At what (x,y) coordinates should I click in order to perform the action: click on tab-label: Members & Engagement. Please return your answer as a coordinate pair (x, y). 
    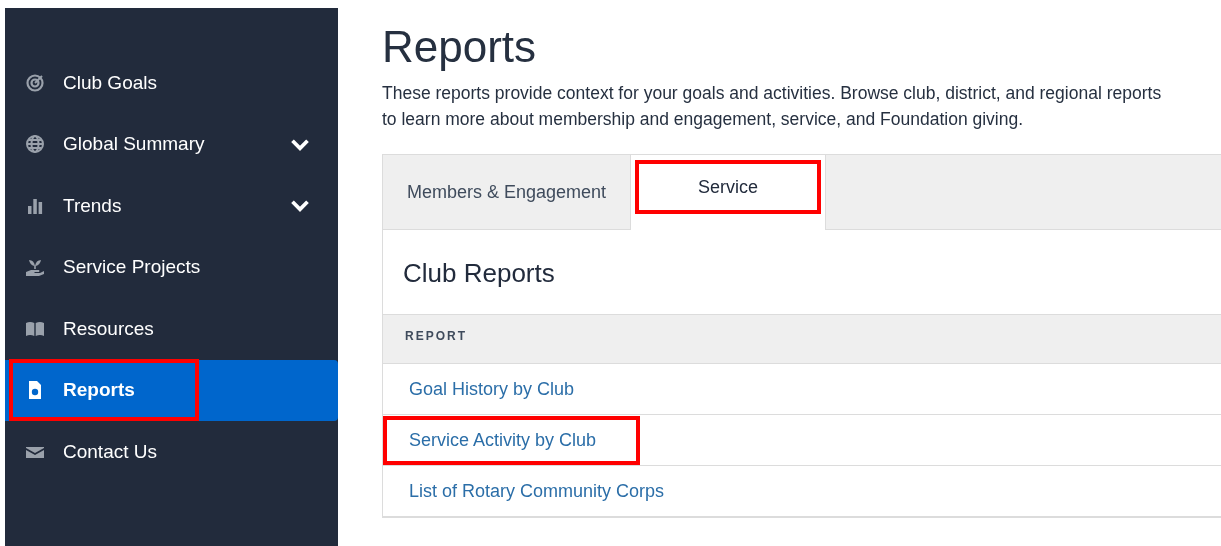
    Looking at the image, I should click on (507, 192).